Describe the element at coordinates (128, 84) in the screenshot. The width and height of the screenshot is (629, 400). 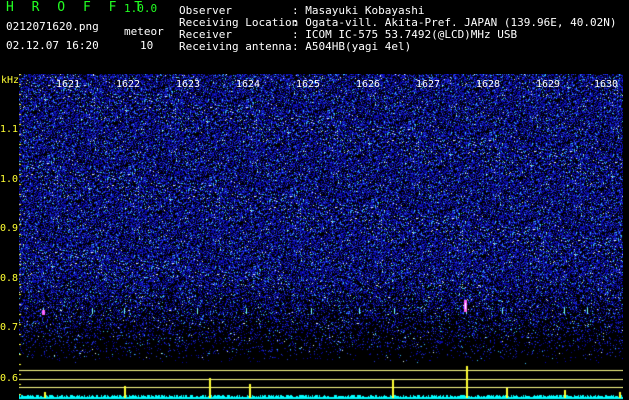
I see `x-tick-label: 1622` at that location.